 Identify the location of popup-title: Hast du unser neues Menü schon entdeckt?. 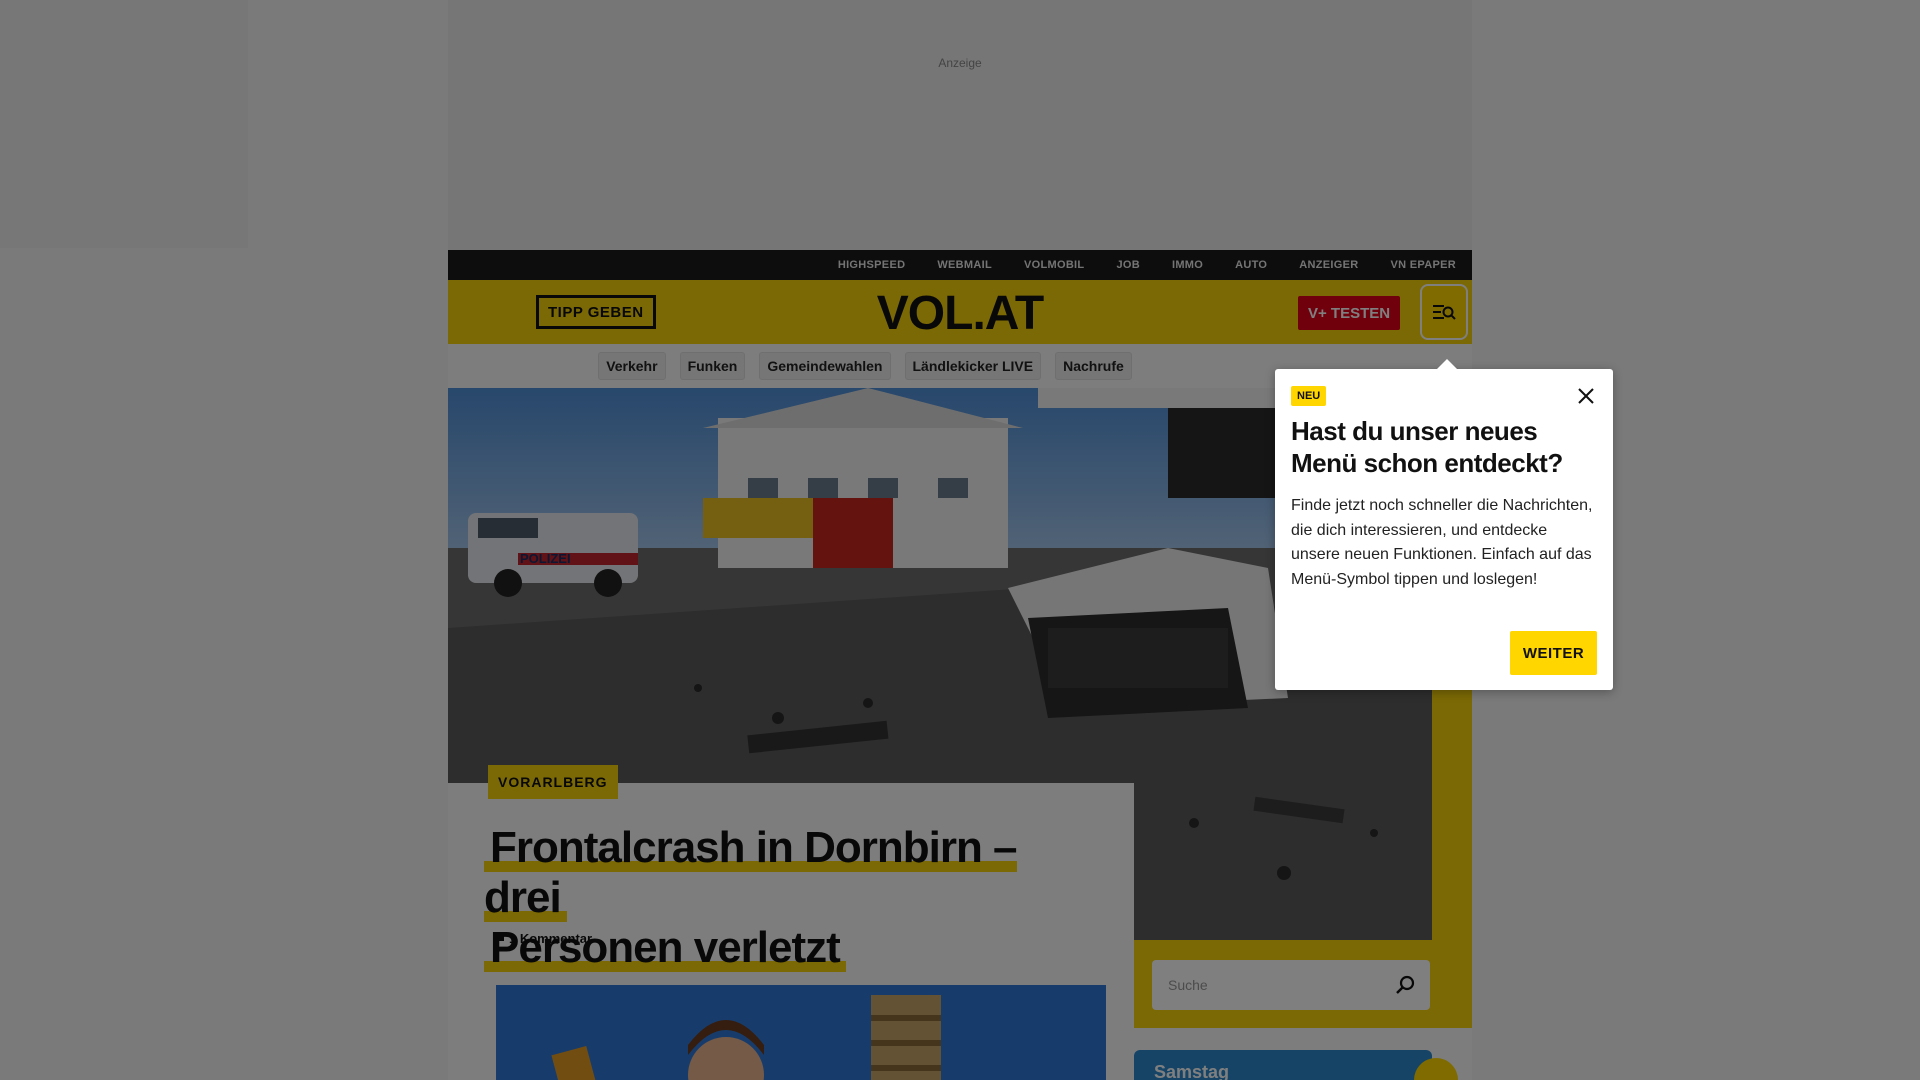
(1427, 447).